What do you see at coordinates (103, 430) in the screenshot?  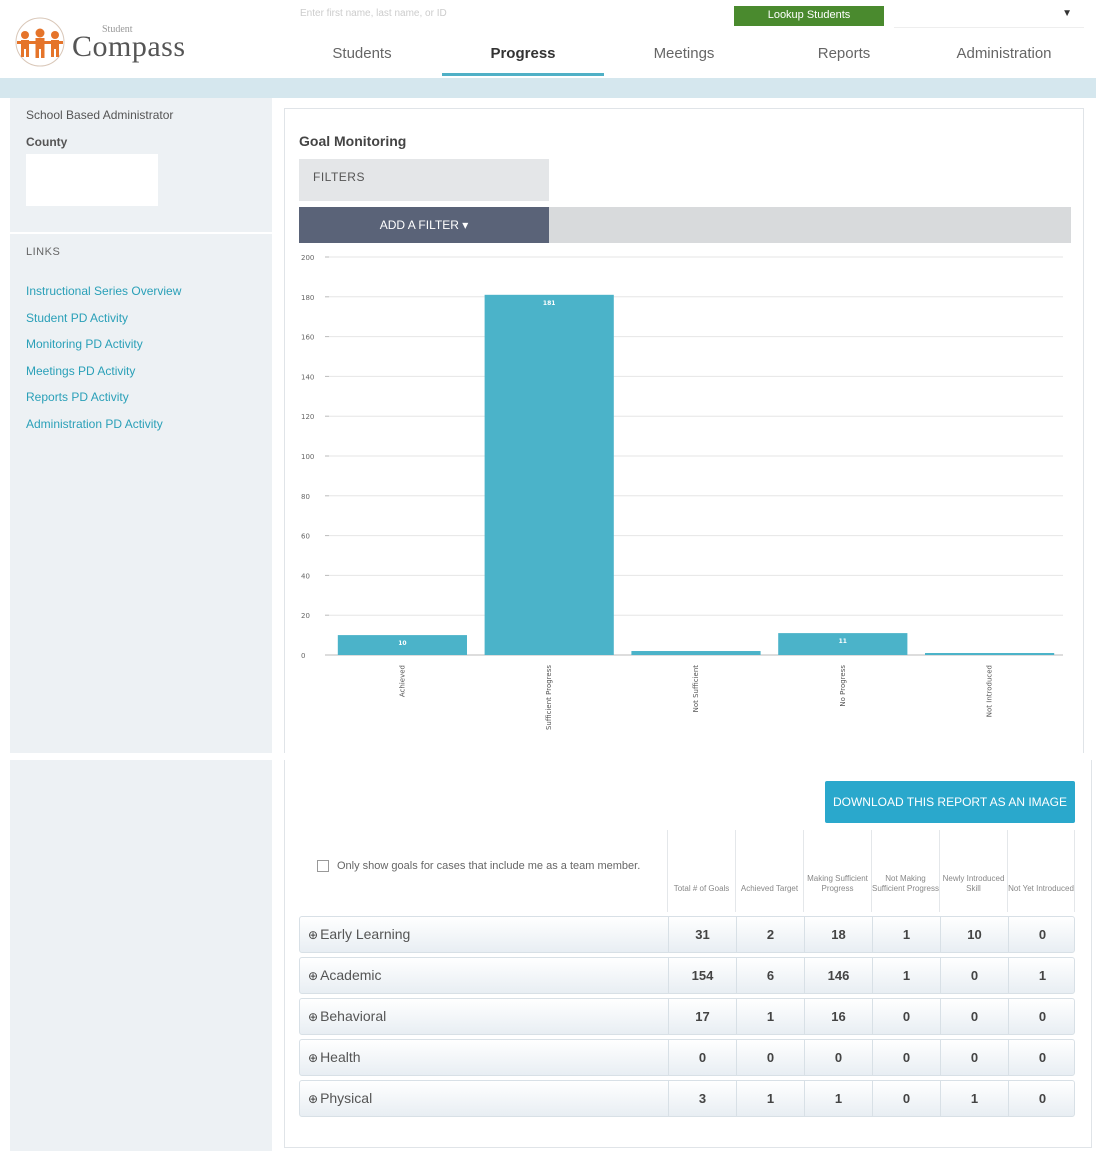 I see `sidebar-link-administration-pd: Administration PD Activity` at bounding box center [103, 430].